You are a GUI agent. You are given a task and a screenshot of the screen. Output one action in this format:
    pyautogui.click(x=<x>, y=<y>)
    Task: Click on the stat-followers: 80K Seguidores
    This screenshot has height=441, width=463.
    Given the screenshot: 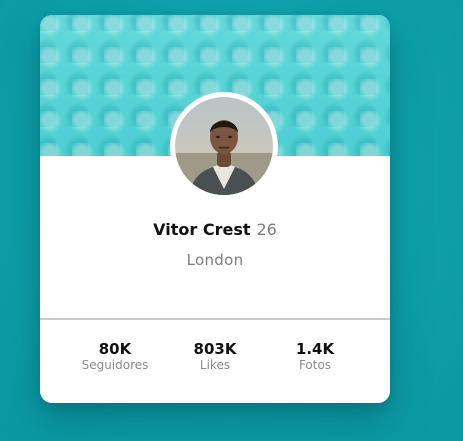 What is the action you would take?
    pyautogui.click(x=115, y=356)
    